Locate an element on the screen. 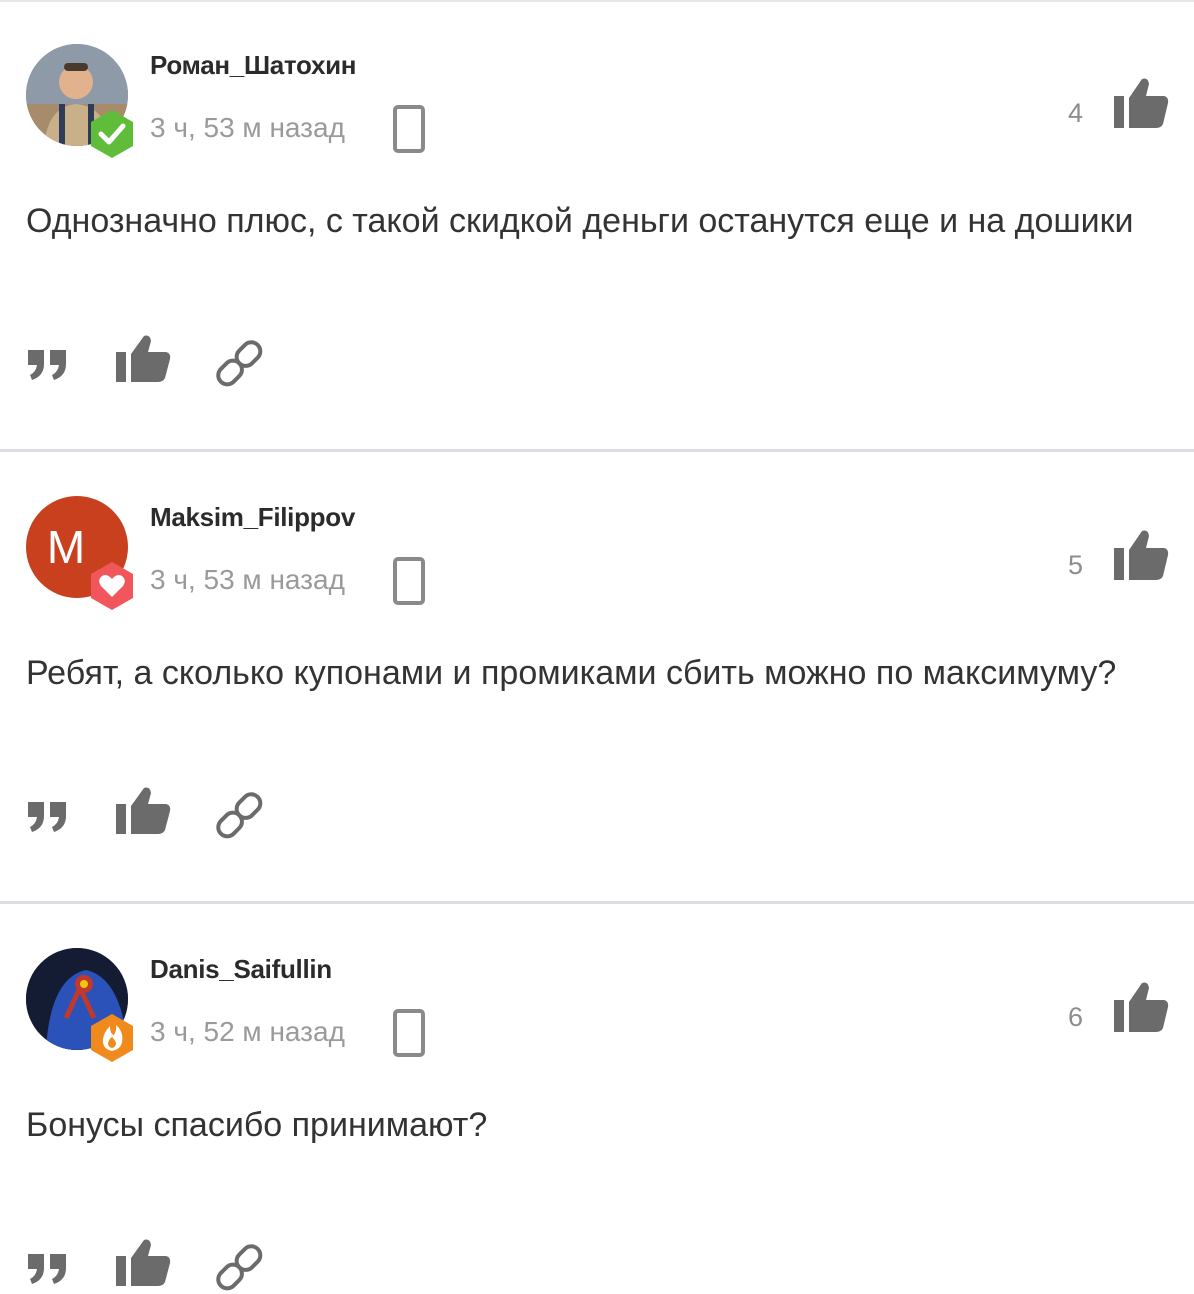  like-count: 6 is located at coordinates (1076, 1017).